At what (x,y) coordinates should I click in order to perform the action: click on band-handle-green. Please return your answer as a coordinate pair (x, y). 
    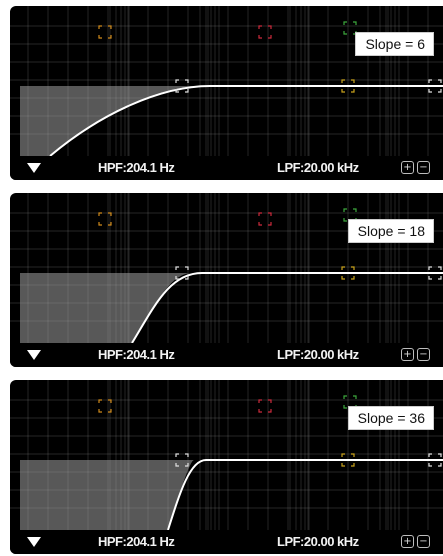
    Looking at the image, I should click on (350, 28).